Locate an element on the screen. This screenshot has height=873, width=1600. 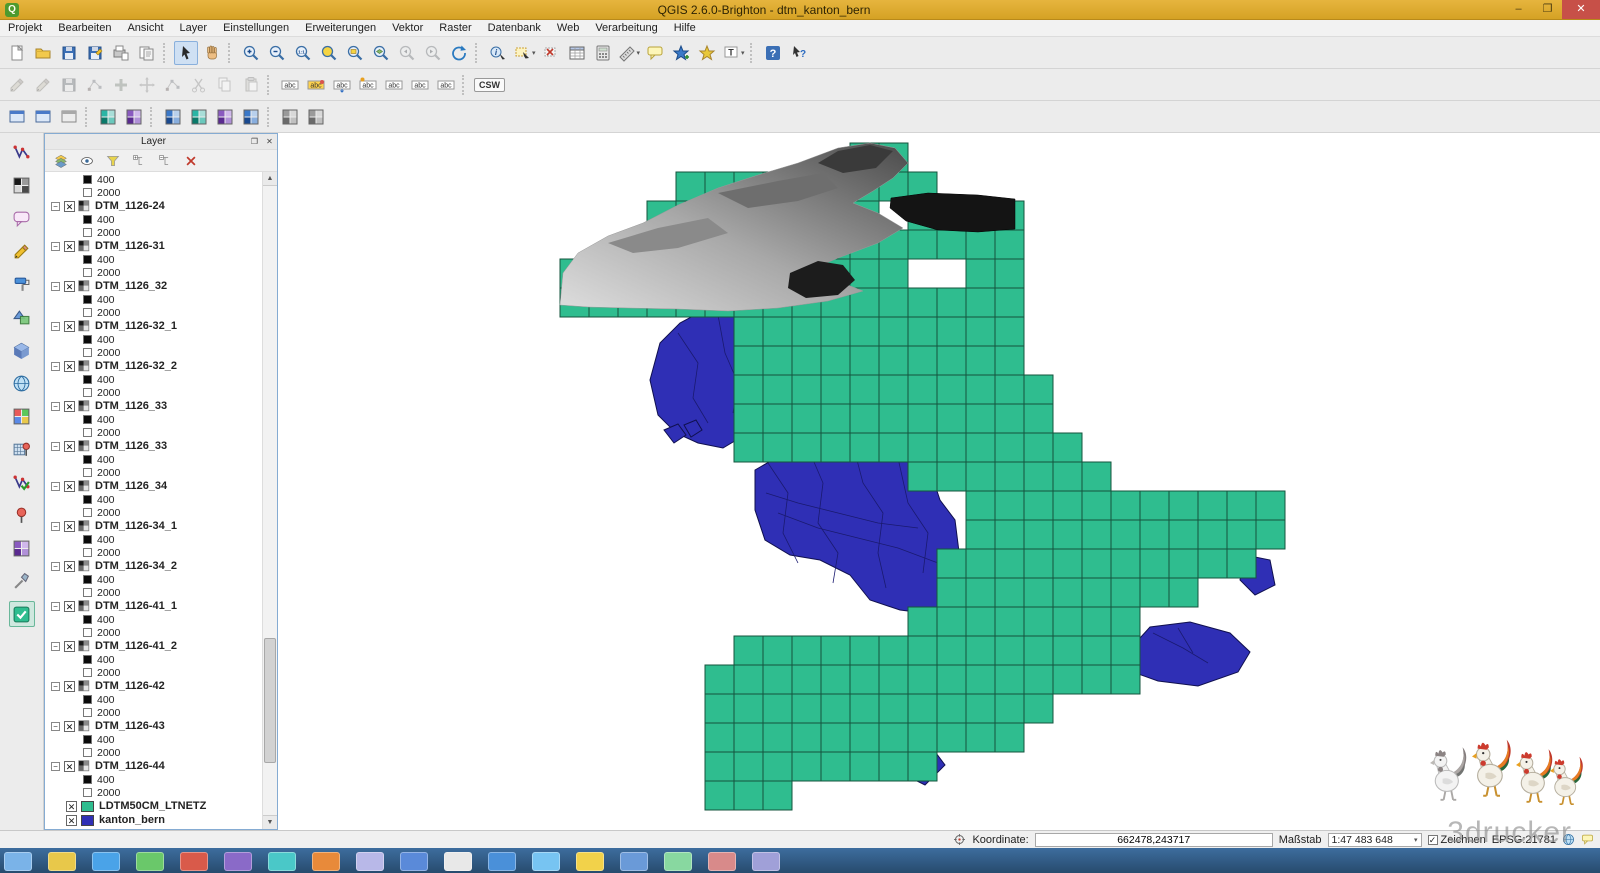
text-annotation-button: T ▾ is located at coordinates (733, 53).